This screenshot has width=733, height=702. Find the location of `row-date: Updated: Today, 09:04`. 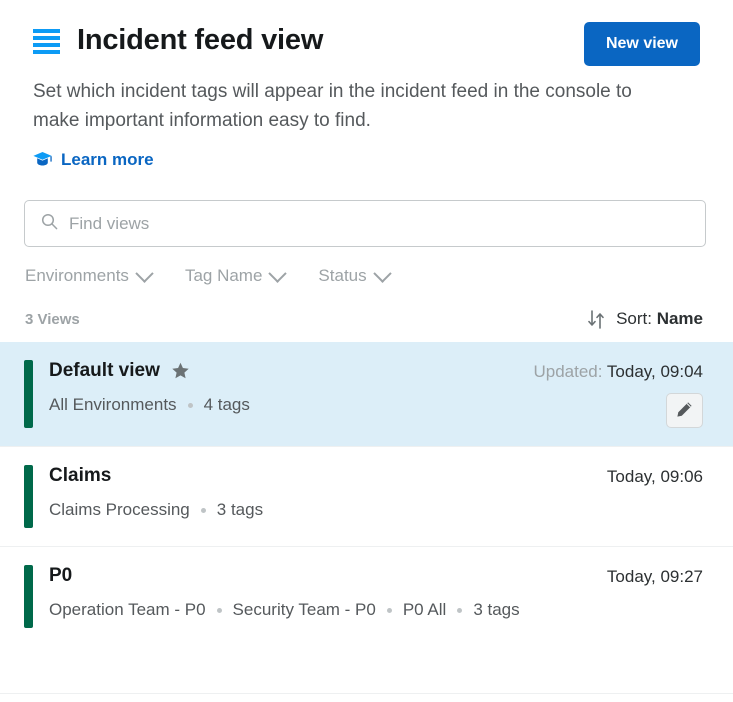

row-date: Updated: Today, 09:04 is located at coordinates (618, 372).